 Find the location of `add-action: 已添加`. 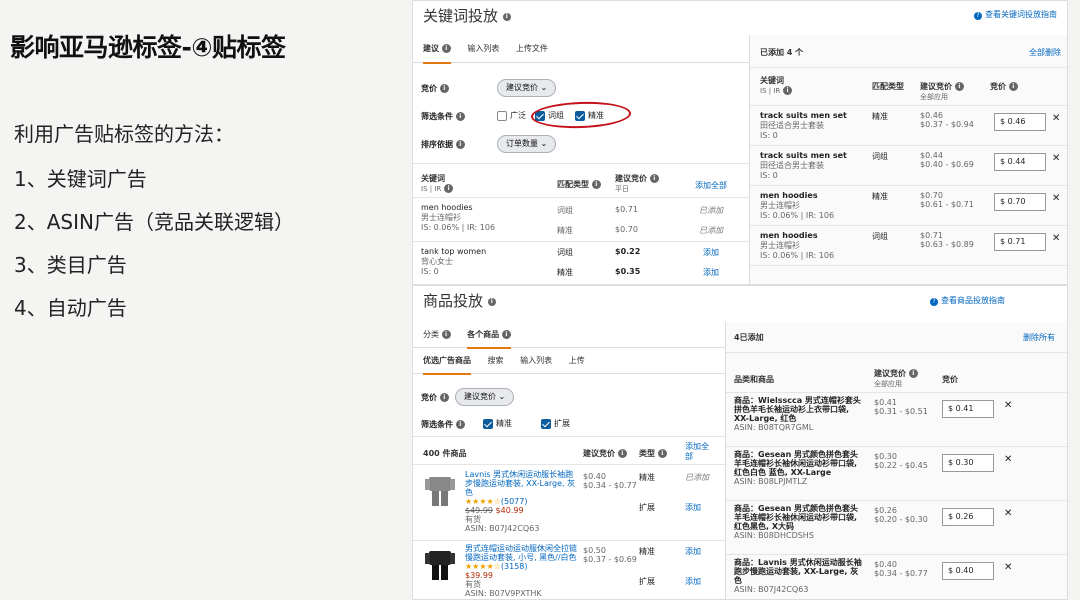

add-action: 已添加 is located at coordinates (697, 477).